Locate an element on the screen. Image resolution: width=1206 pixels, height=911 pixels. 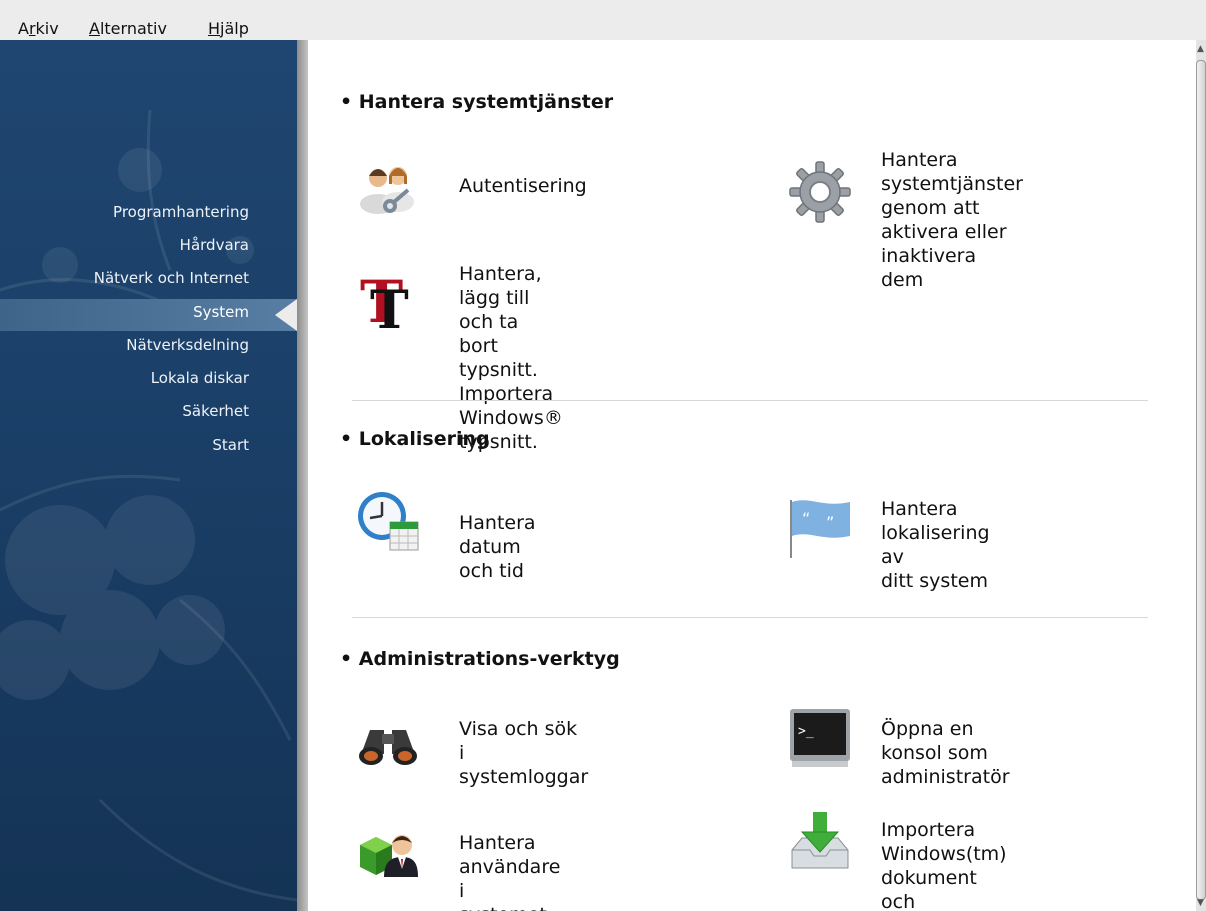
label-datum-och-tid: Hantera datum och tid is located at coordinates (497, 547).